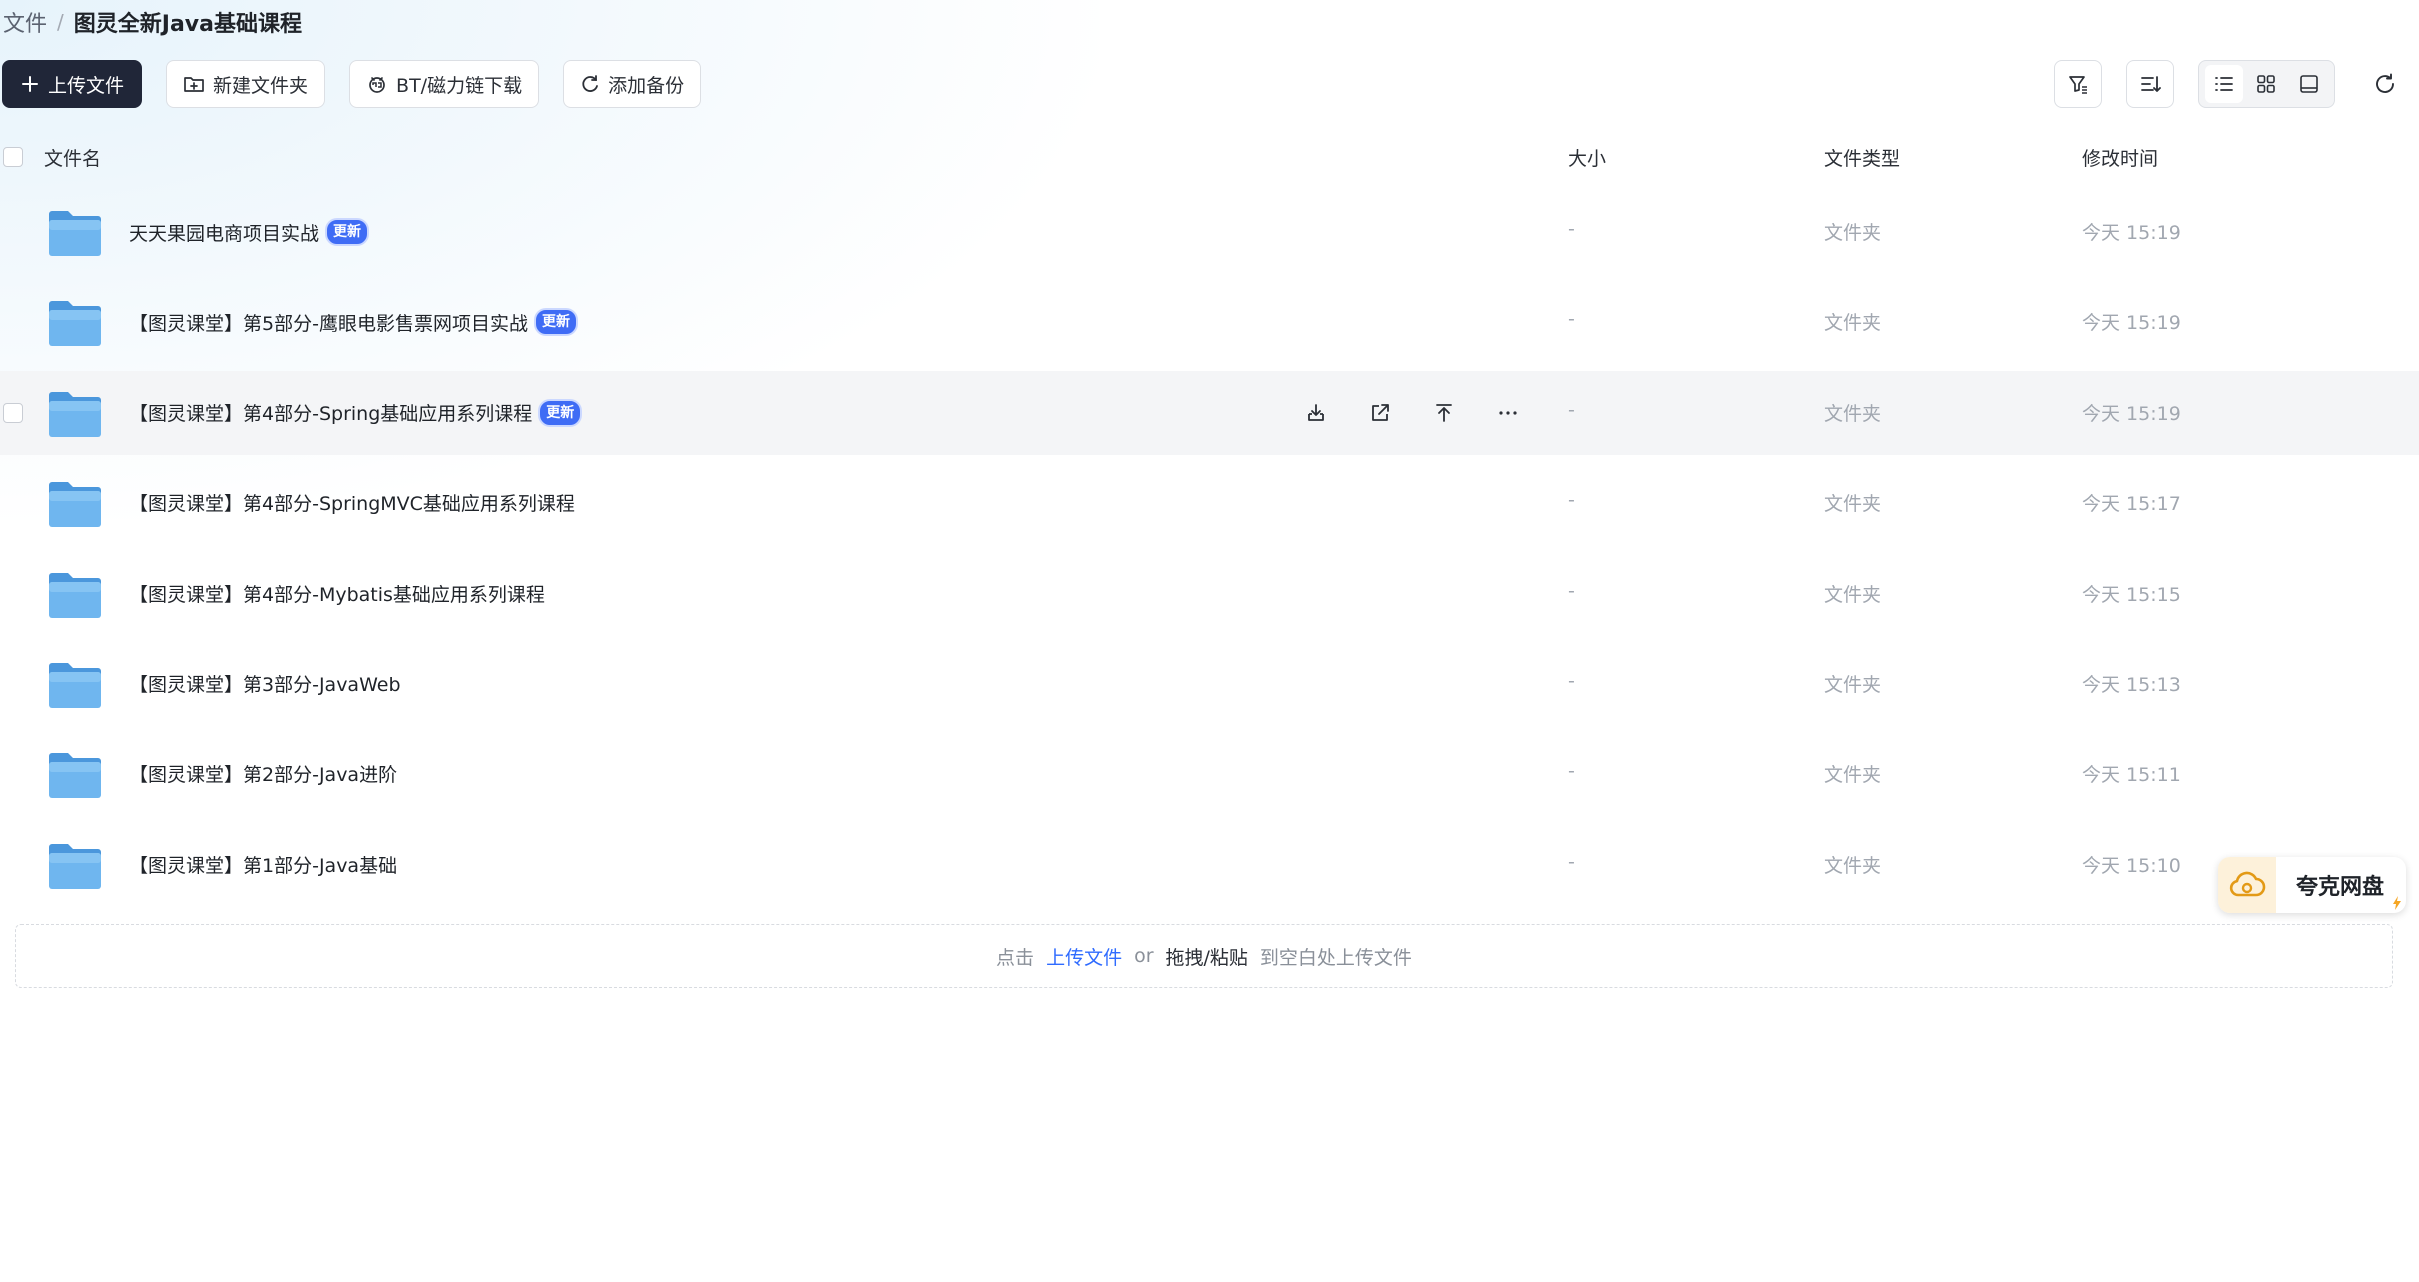 The image size is (2419, 1282). Describe the element at coordinates (1209, 232) in the screenshot. I see `table-row: 天天果园电商项目实战 更新 - 文件夹 今天 15:19` at that location.